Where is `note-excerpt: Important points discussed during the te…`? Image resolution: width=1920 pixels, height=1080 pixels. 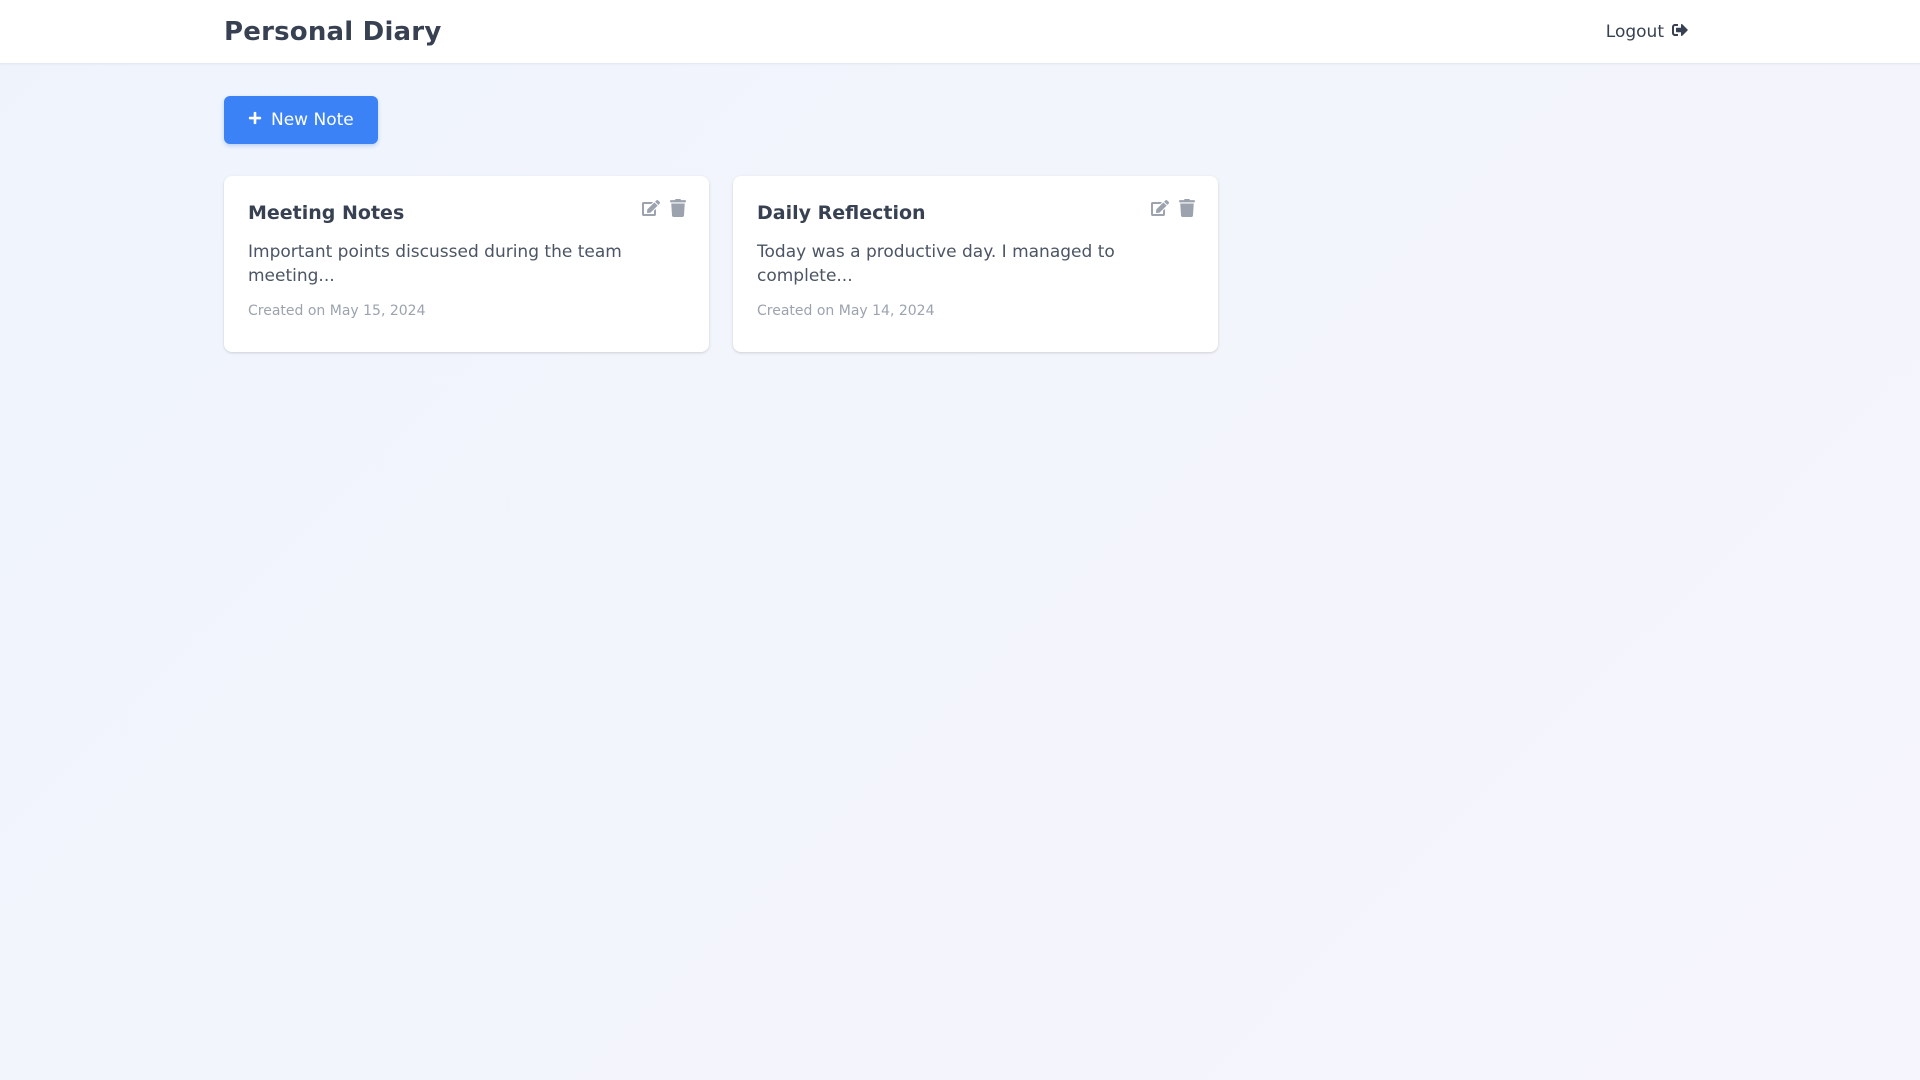
note-excerpt: Important points discussed during the te… is located at coordinates (435, 264).